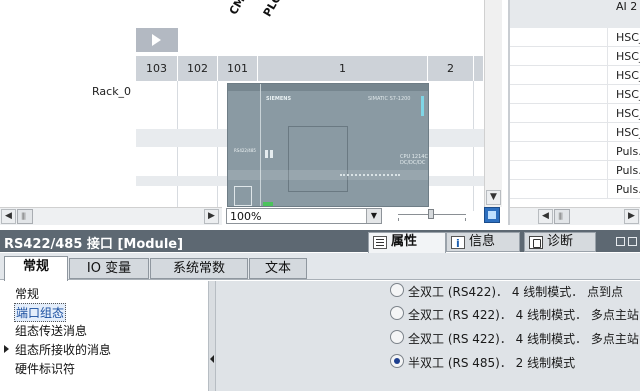 The height and width of the screenshot is (391, 640). I want to click on tab-diagnostics: 诊断, so click(560, 242).